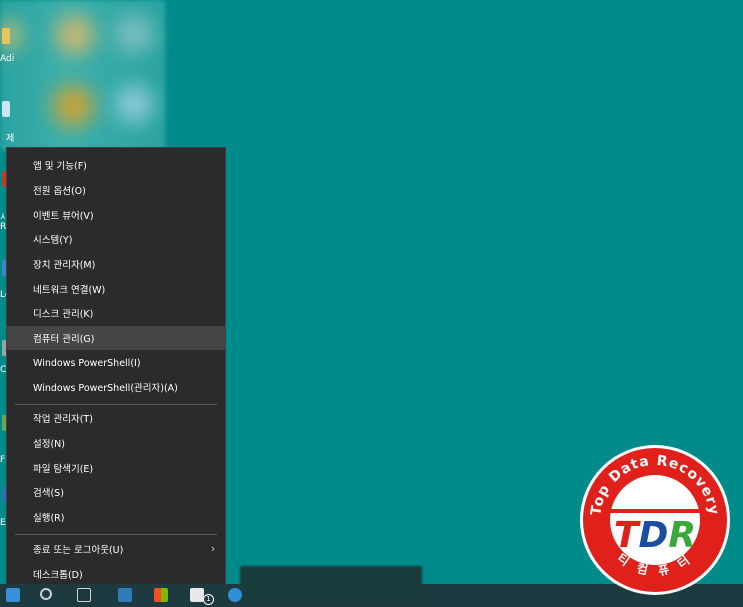 The height and width of the screenshot is (607, 743). Describe the element at coordinates (331, 586) in the screenshot. I see `blurred-taskbar-region` at that location.